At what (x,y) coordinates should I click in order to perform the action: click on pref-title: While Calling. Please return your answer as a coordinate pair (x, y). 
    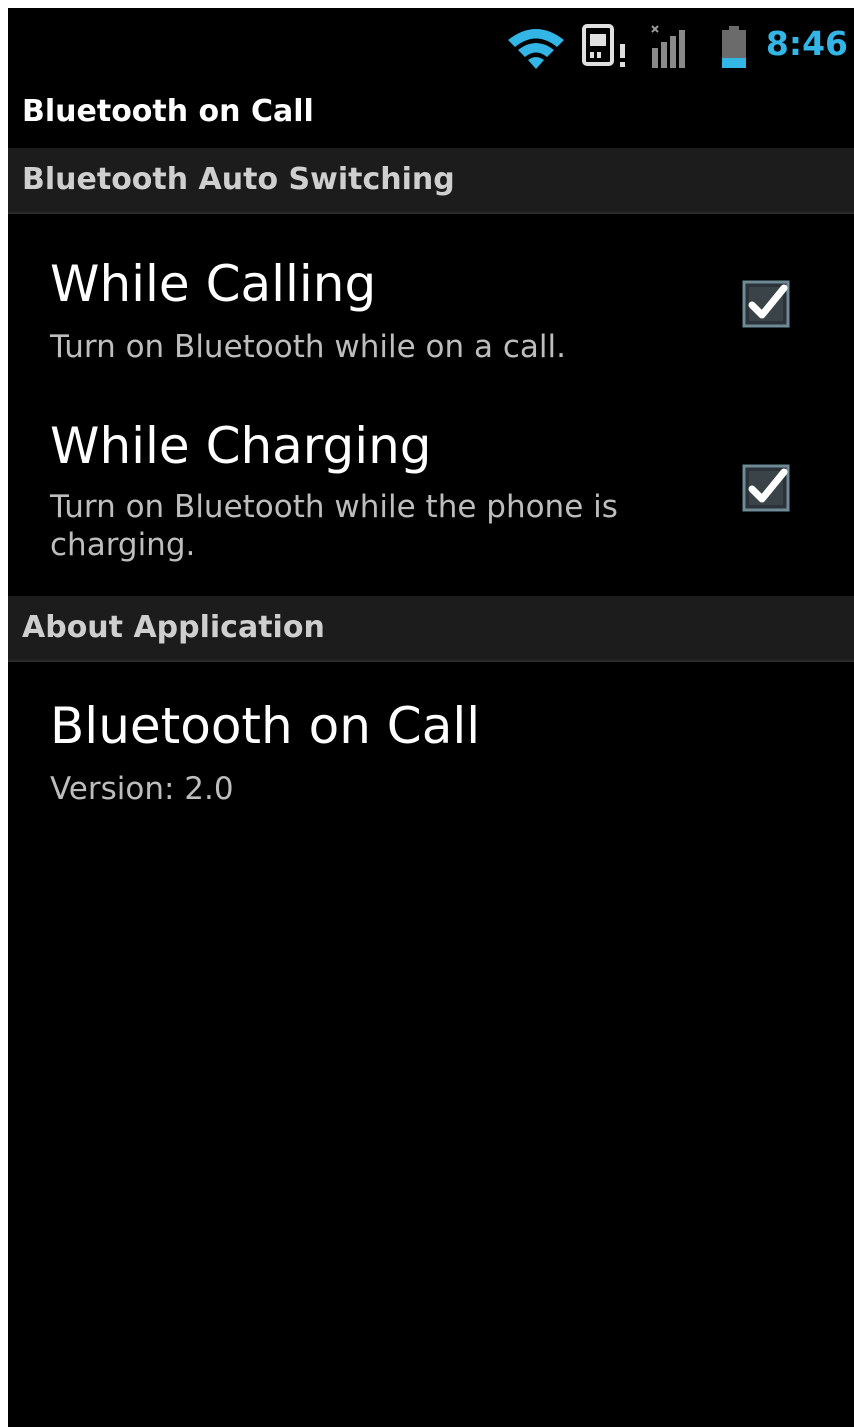
    Looking at the image, I should click on (213, 284).